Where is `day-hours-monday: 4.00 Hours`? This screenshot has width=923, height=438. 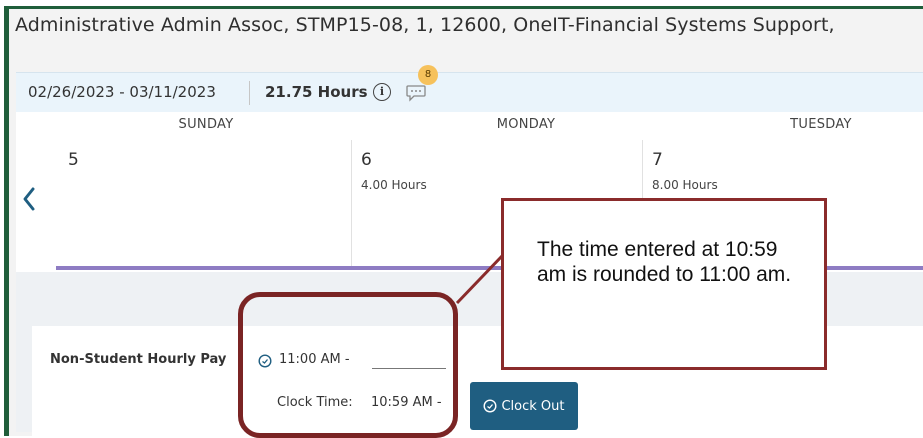 day-hours-monday: 4.00 Hours is located at coordinates (394, 185).